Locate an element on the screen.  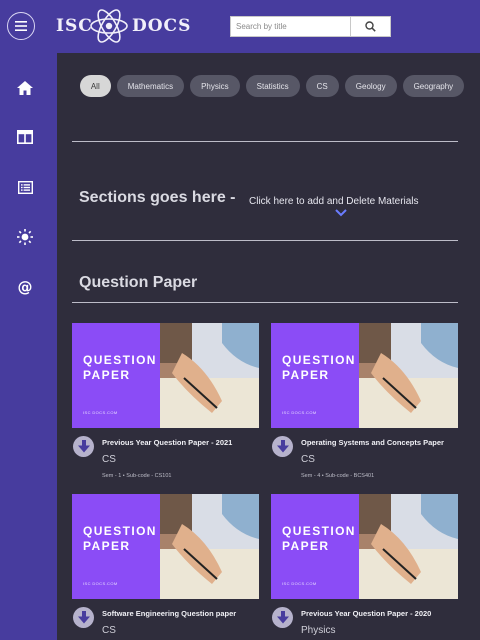
site-logo: ISC DOCS is located at coordinates (123, 26).